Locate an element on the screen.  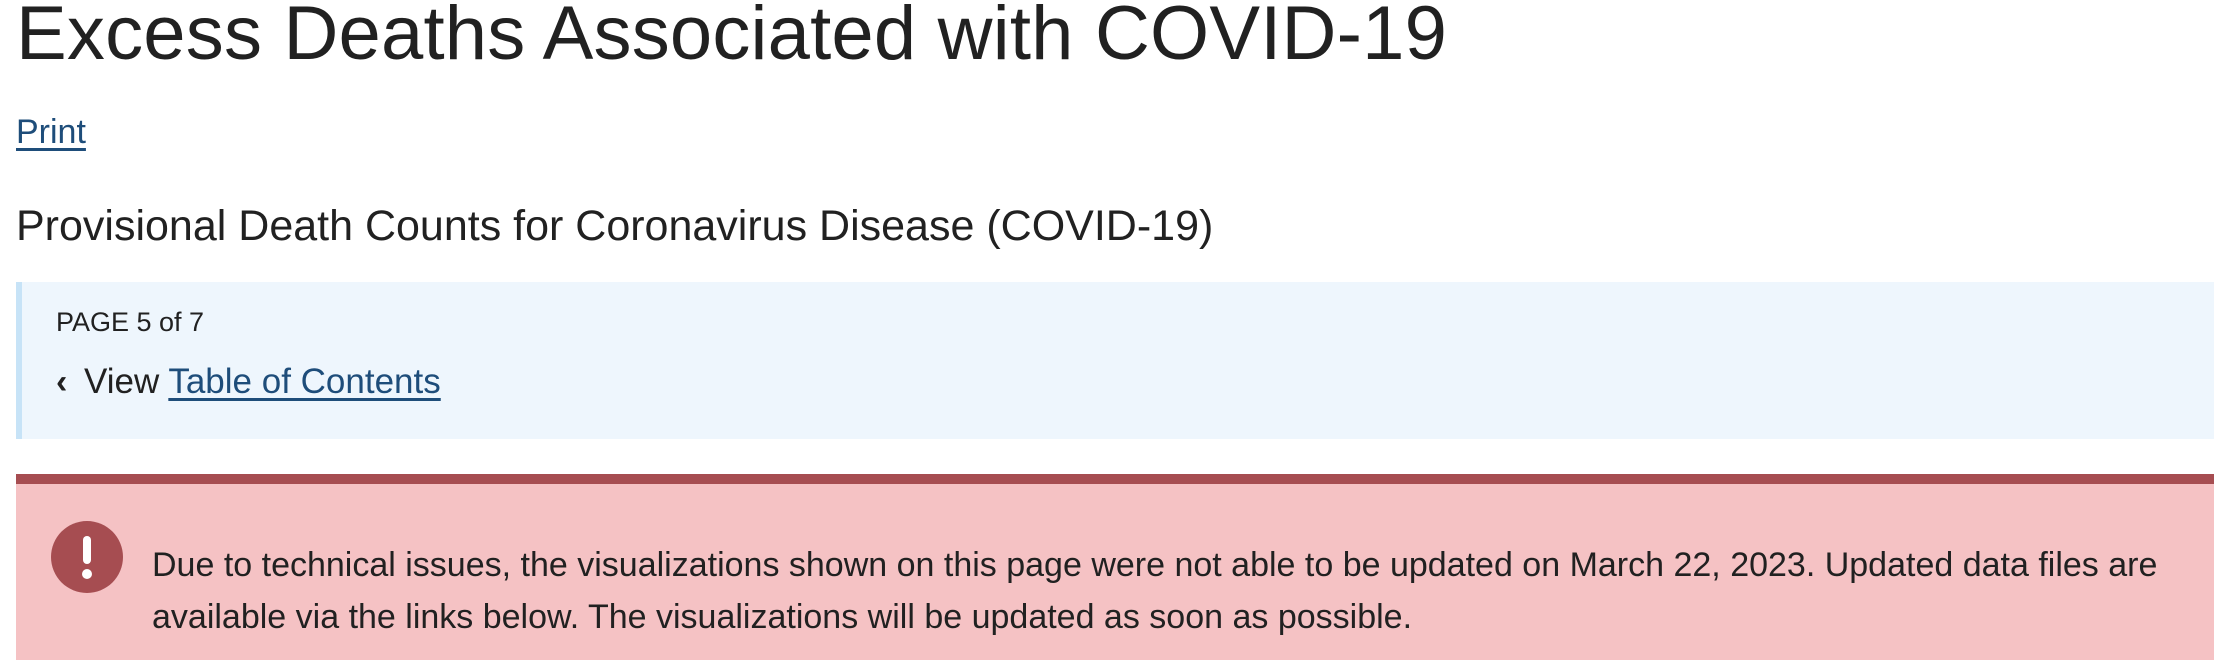
page-indicator: PAGE 5 of 7 is located at coordinates (130, 322).